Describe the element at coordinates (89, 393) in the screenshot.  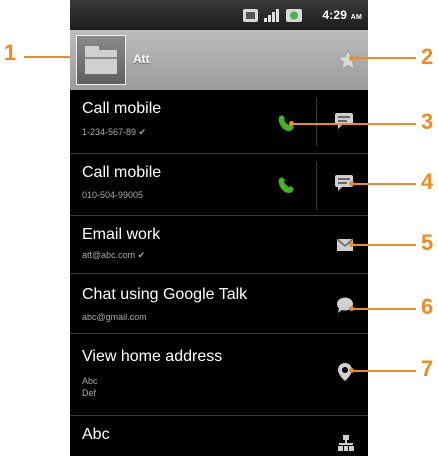
I see `row-subtitle: Def` at that location.